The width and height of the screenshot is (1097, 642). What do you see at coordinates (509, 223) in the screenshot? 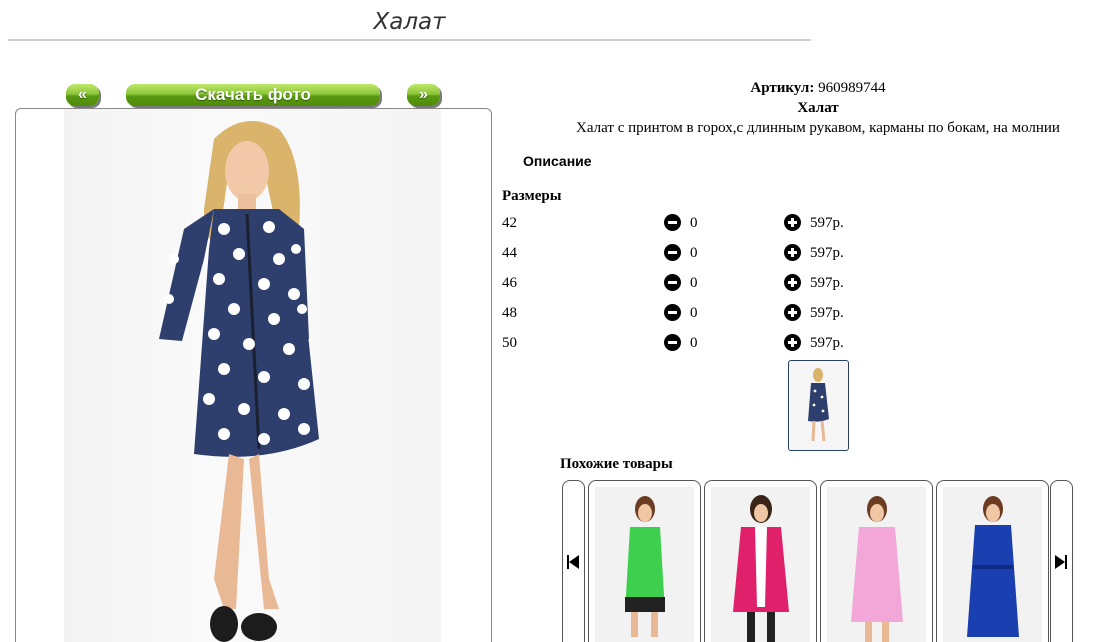
I see `size-label: 42` at bounding box center [509, 223].